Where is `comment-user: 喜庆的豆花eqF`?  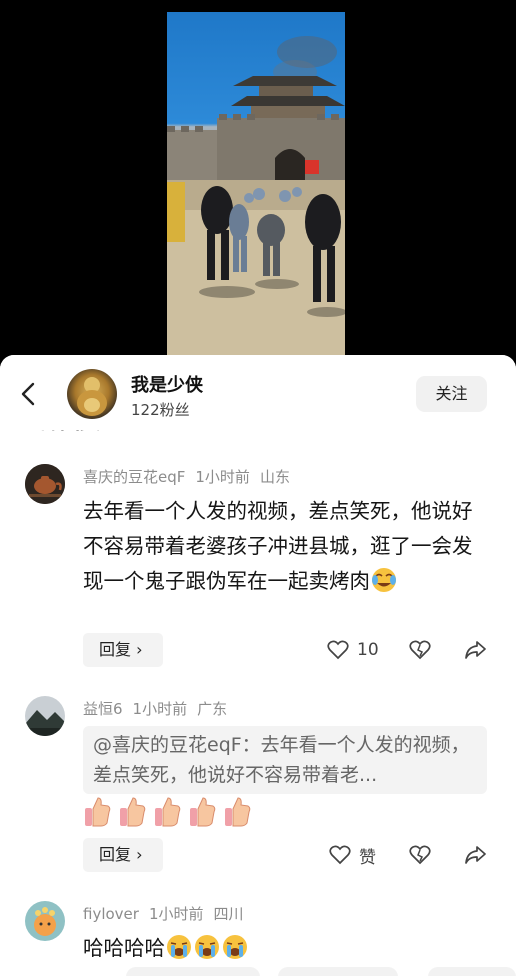 comment-user: 喜庆的豆花eqF is located at coordinates (134, 477).